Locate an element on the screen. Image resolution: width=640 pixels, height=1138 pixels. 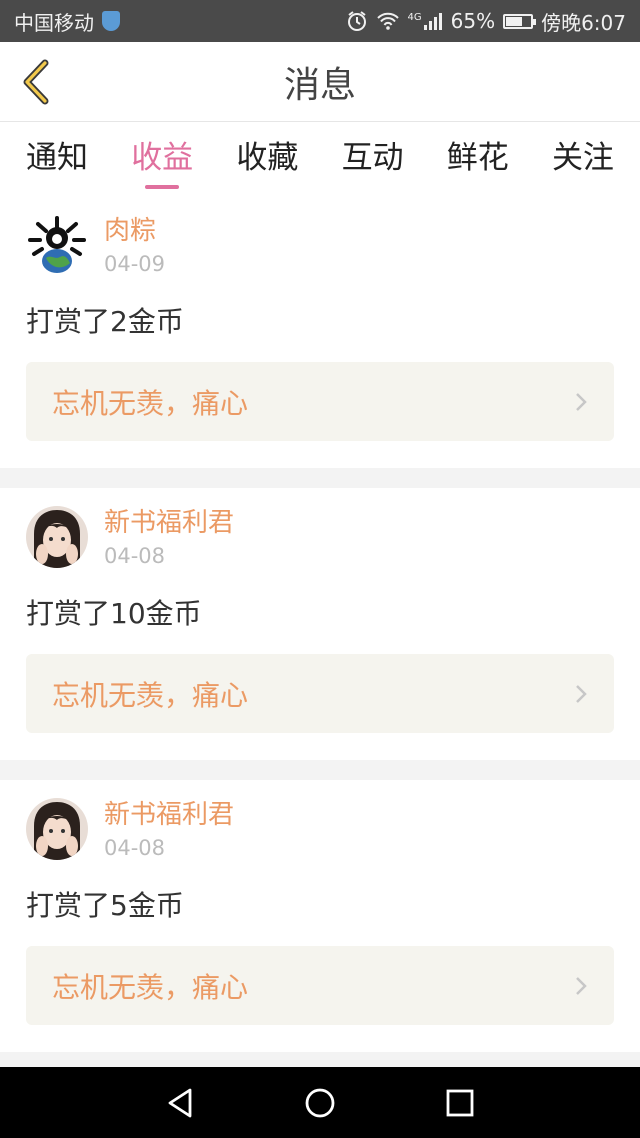
page-title: 消息 is located at coordinates (319, 85).